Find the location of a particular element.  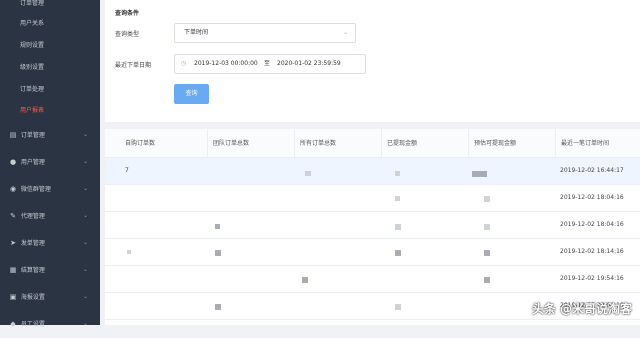

cell-last-order-time: 2019-12-02 19:54:16 is located at coordinates (589, 279).